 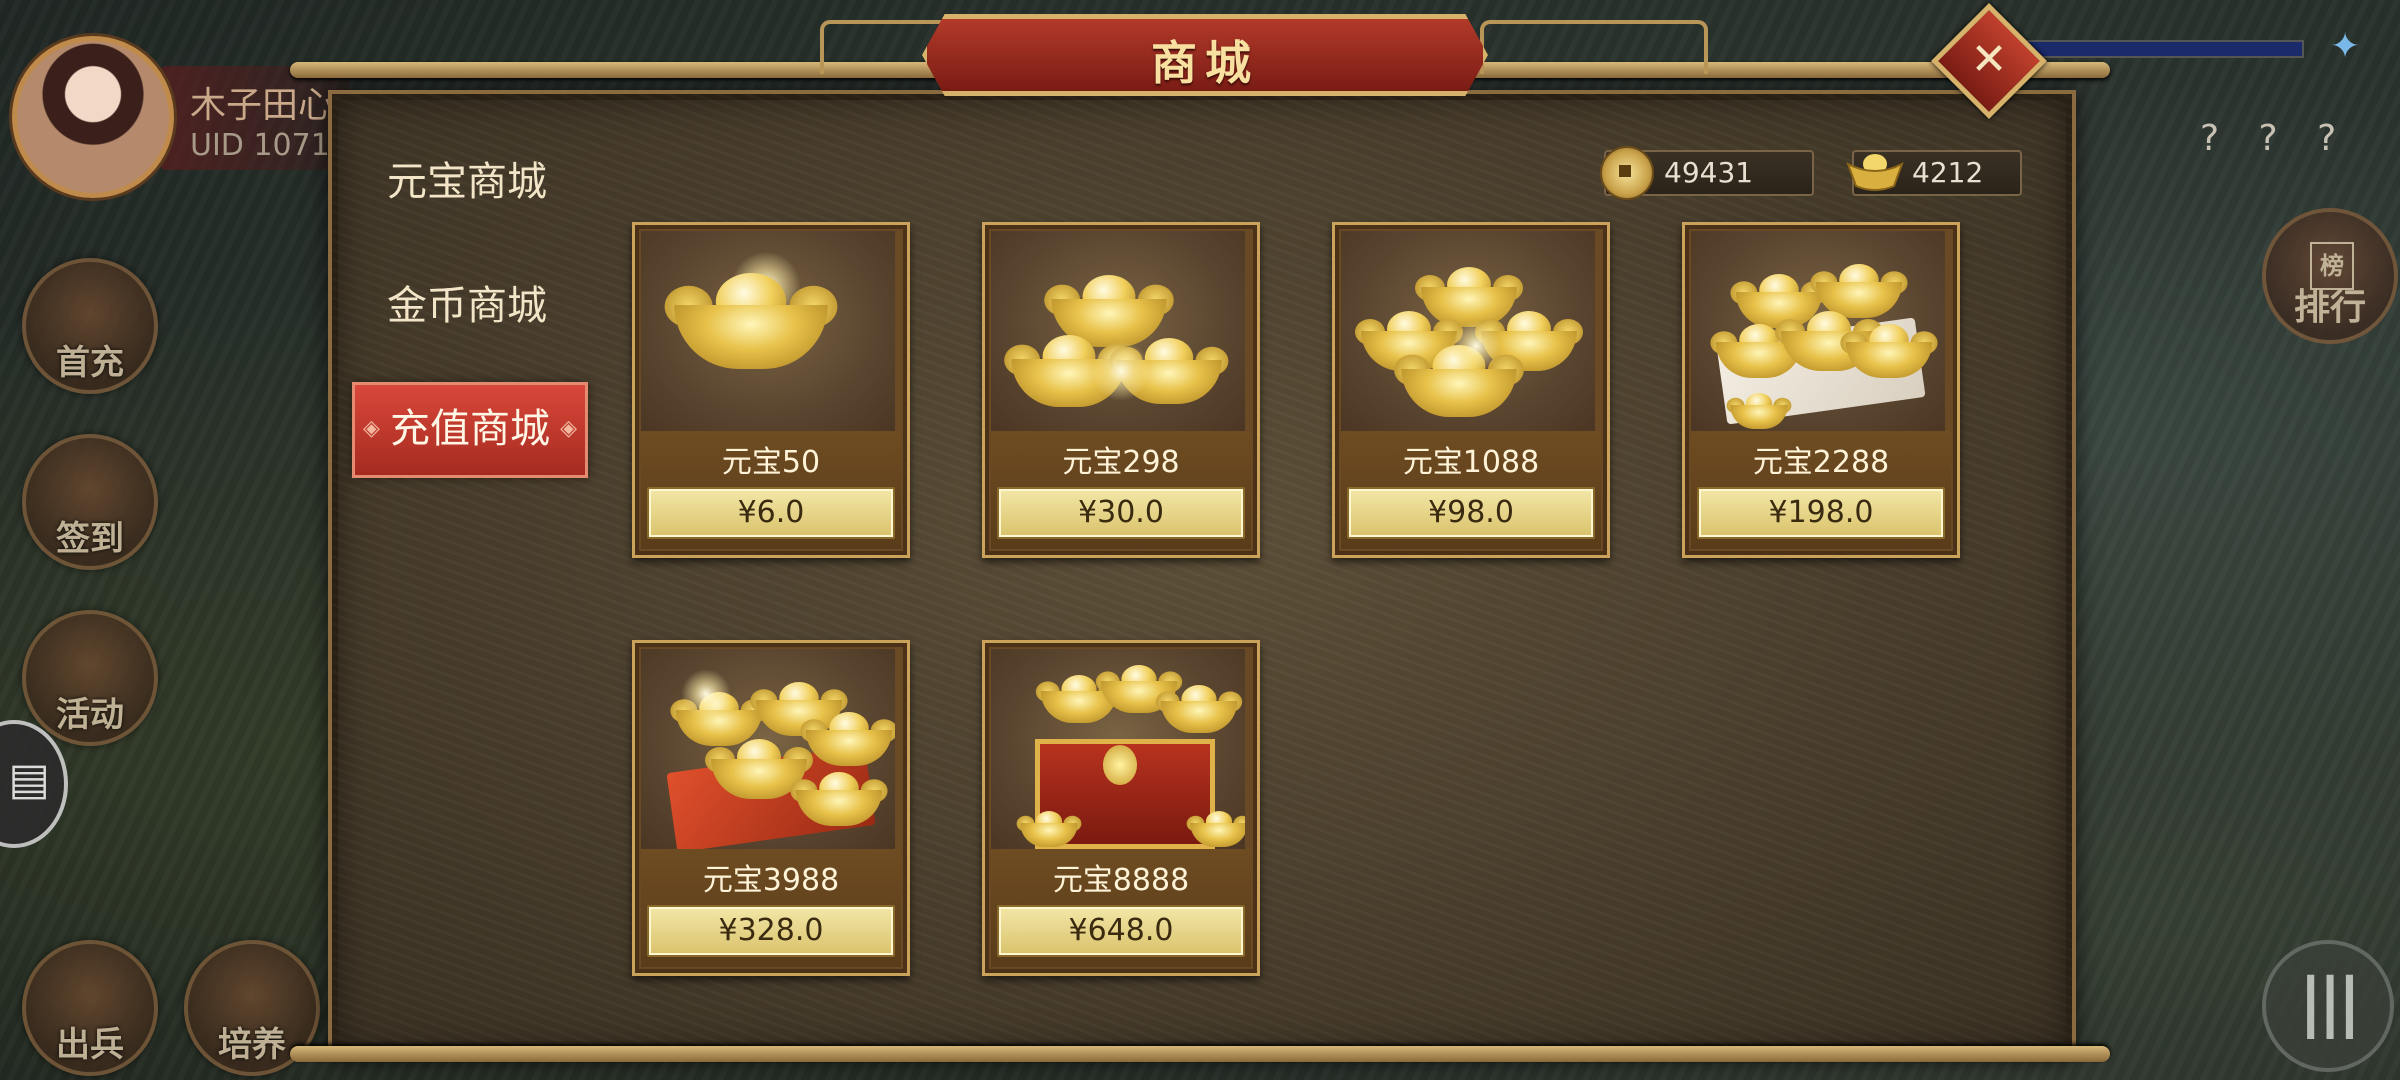 I want to click on buy-button: ¥198.0, so click(x=1821, y=513).